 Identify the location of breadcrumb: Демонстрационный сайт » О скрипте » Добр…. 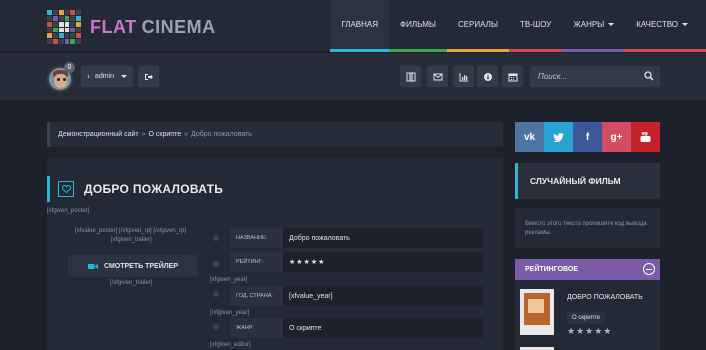
(275, 134).